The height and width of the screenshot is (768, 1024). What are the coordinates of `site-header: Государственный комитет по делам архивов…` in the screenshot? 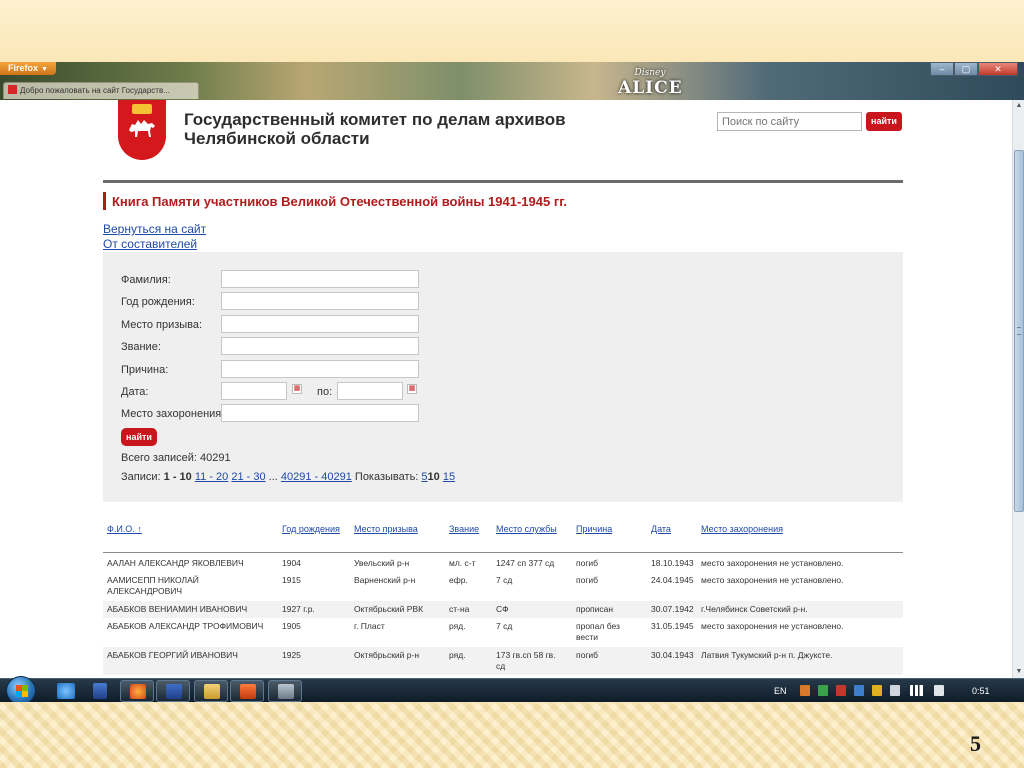 It's located at (513, 142).